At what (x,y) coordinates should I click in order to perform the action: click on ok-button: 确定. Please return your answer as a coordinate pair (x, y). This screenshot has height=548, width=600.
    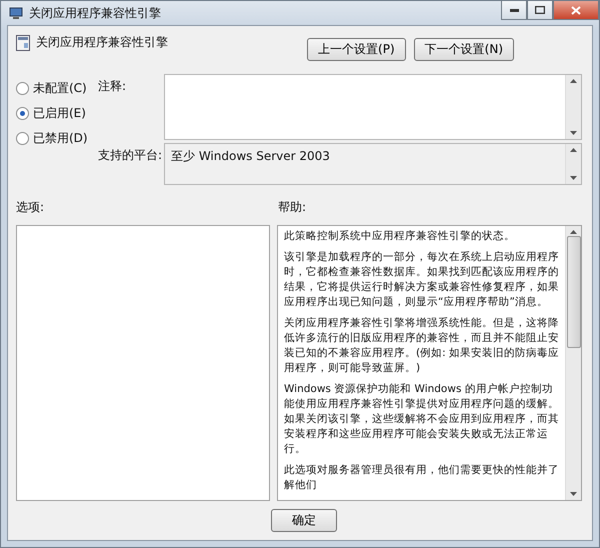
    Looking at the image, I should click on (304, 520).